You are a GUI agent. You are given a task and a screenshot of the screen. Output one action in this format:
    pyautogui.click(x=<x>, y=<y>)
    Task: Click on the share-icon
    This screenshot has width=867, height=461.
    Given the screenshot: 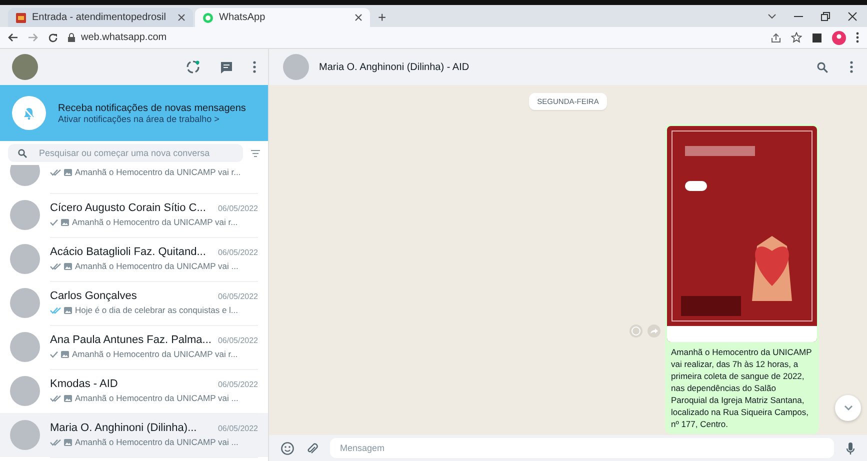 What is the action you would take?
    pyautogui.click(x=776, y=37)
    